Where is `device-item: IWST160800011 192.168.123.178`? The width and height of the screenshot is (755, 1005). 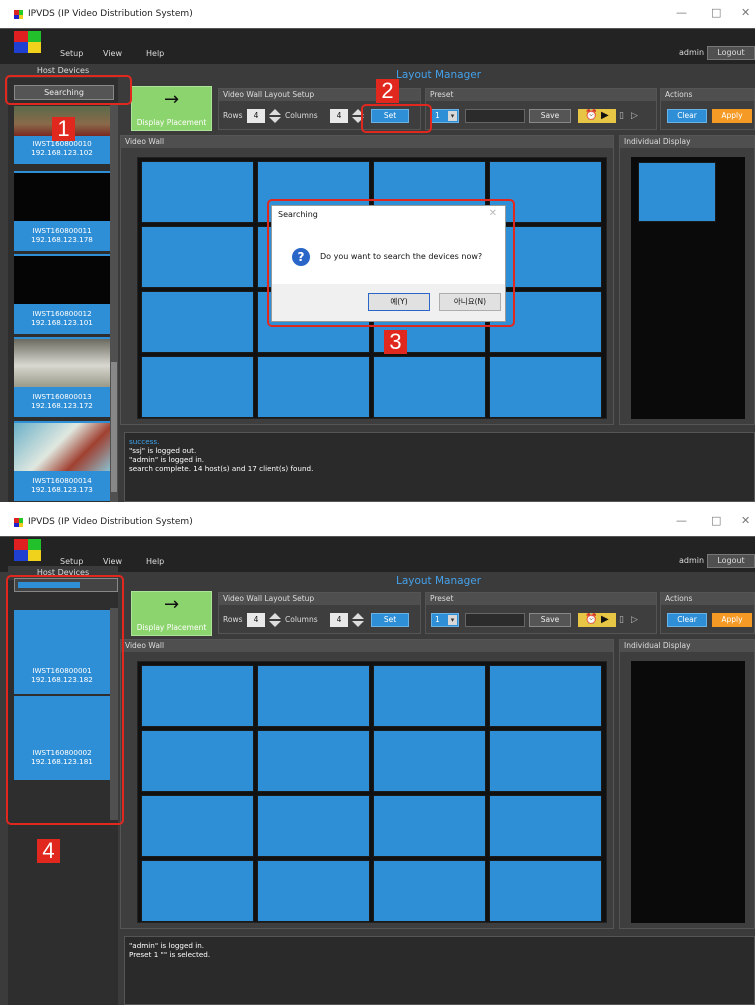
device-item: IWST160800011 192.168.123.178 is located at coordinates (62, 211).